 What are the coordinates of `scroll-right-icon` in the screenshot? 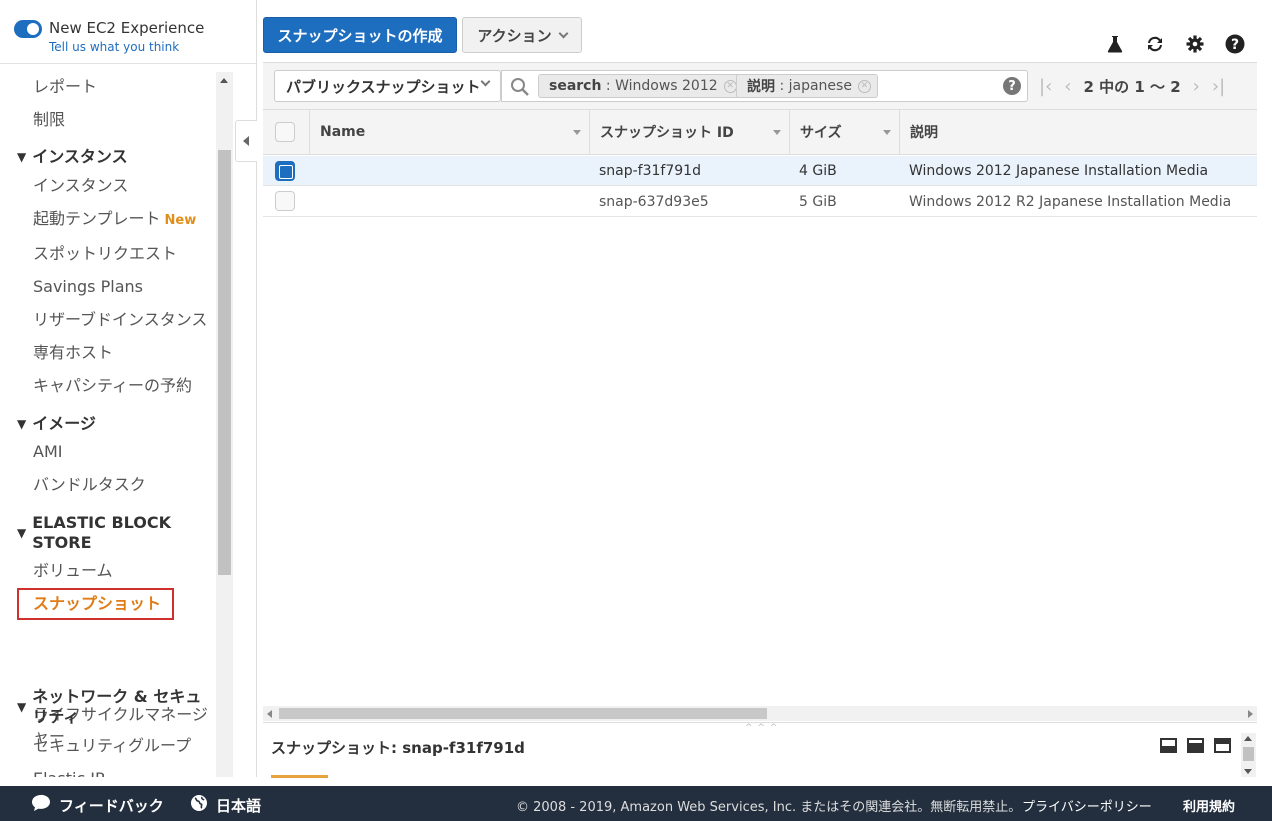 It's located at (1250, 714).